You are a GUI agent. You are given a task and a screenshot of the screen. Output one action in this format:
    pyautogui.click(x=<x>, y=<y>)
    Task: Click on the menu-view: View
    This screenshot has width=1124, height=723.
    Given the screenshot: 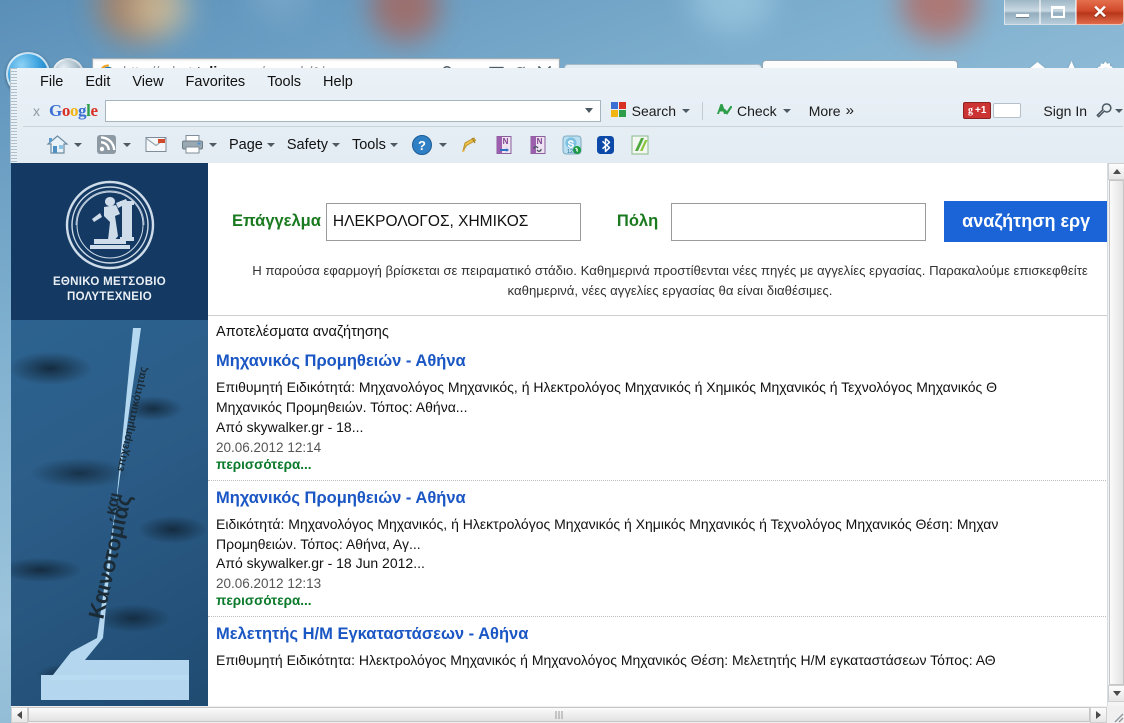 What is the action you would take?
    pyautogui.click(x=147, y=82)
    